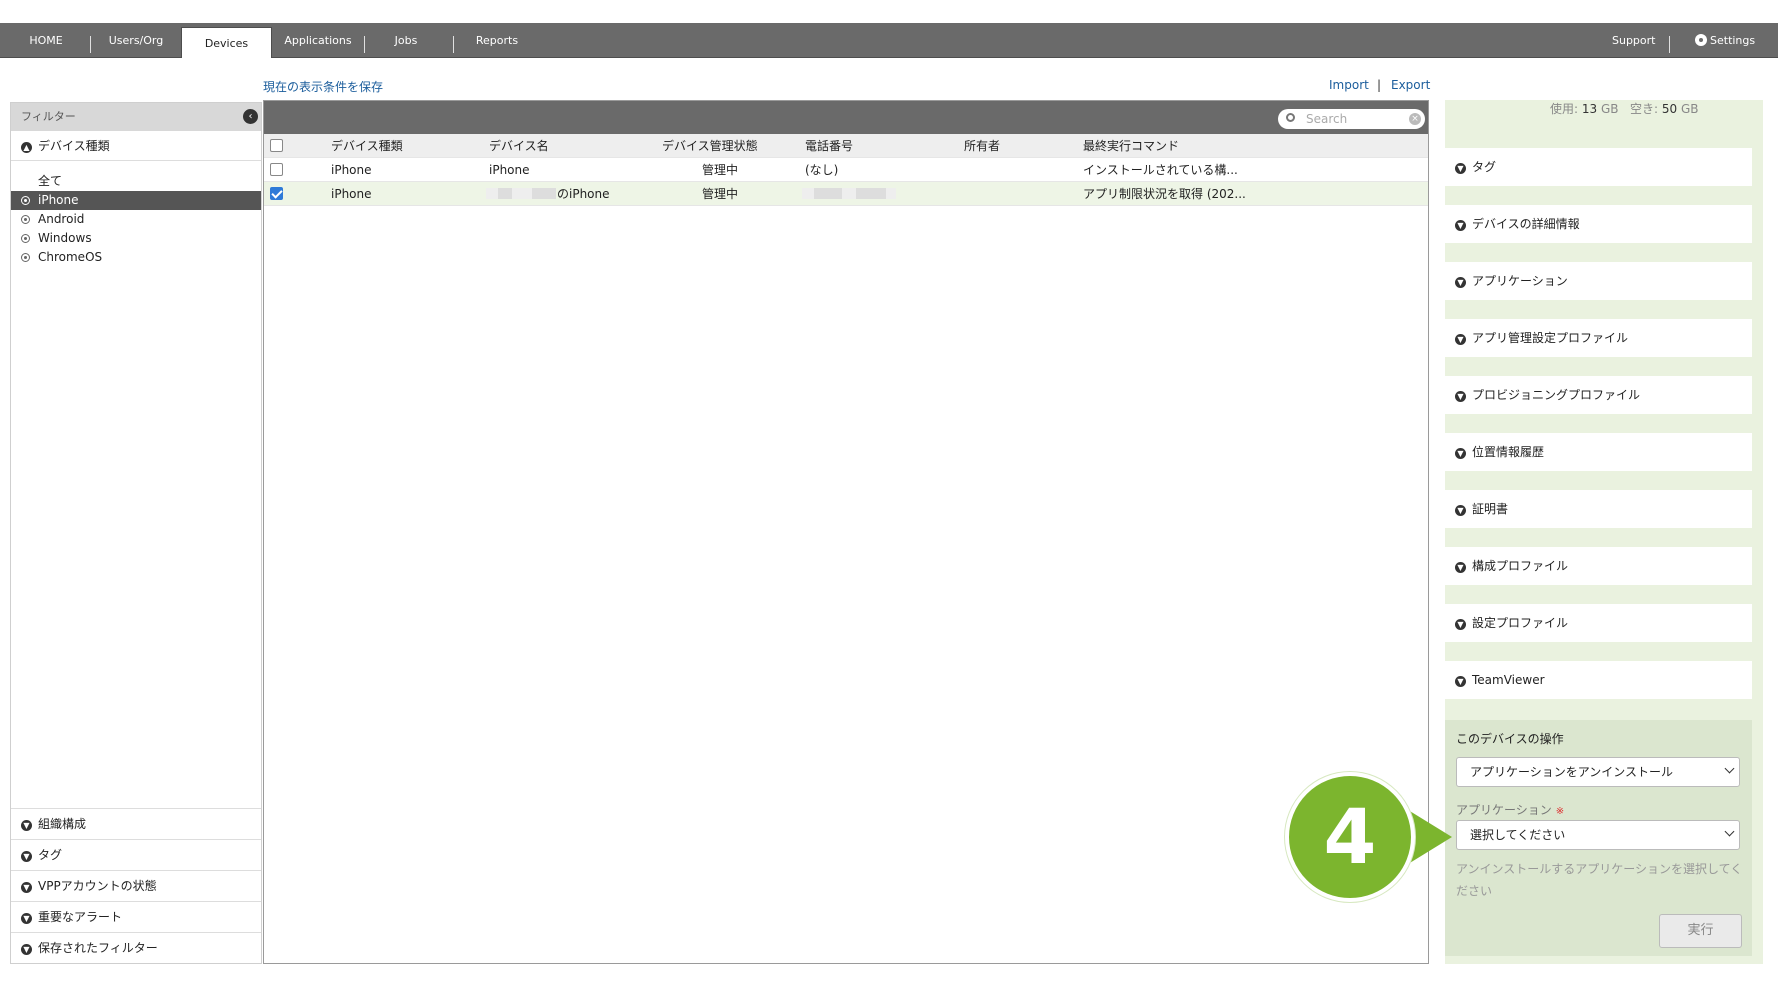 The height and width of the screenshot is (1000, 1778). Describe the element at coordinates (1598, 167) in the screenshot. I see `tags-accordion: ▼ タグ` at that location.